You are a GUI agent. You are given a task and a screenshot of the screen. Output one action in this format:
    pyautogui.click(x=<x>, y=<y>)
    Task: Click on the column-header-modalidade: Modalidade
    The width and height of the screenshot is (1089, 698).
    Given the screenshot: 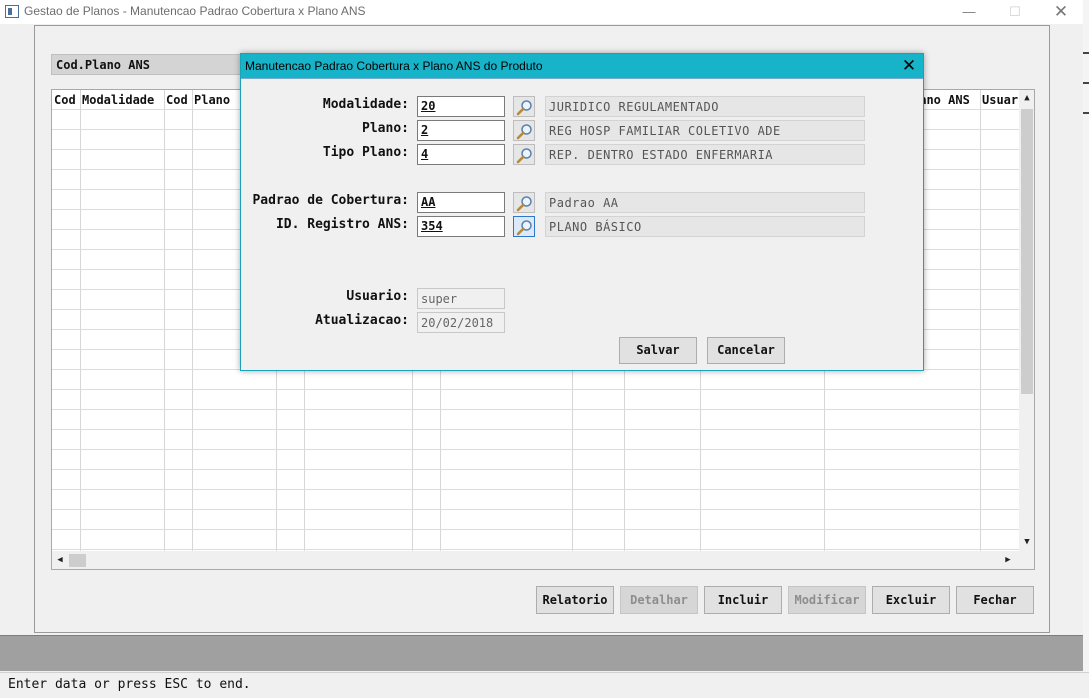 What is the action you would take?
    pyautogui.click(x=122, y=99)
    